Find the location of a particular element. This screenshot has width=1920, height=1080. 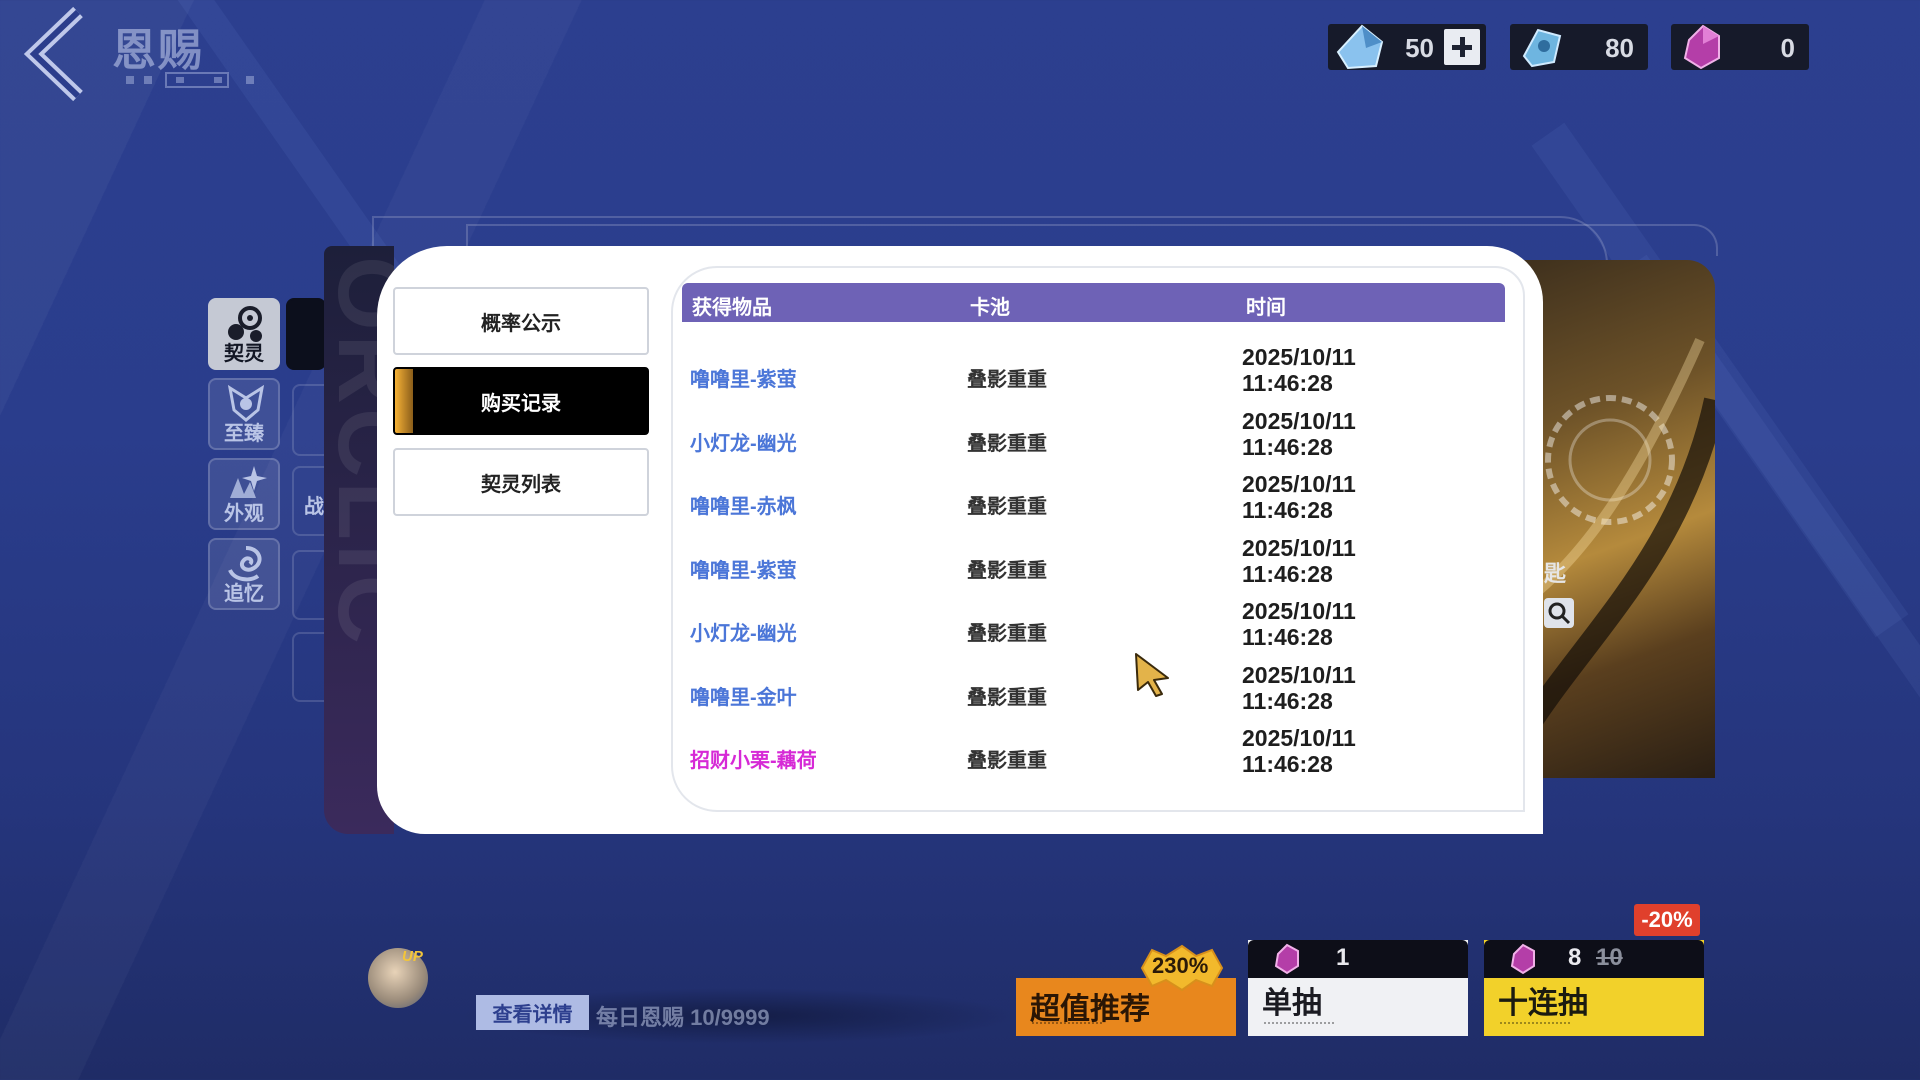

search-icon is located at coordinates (1559, 613).